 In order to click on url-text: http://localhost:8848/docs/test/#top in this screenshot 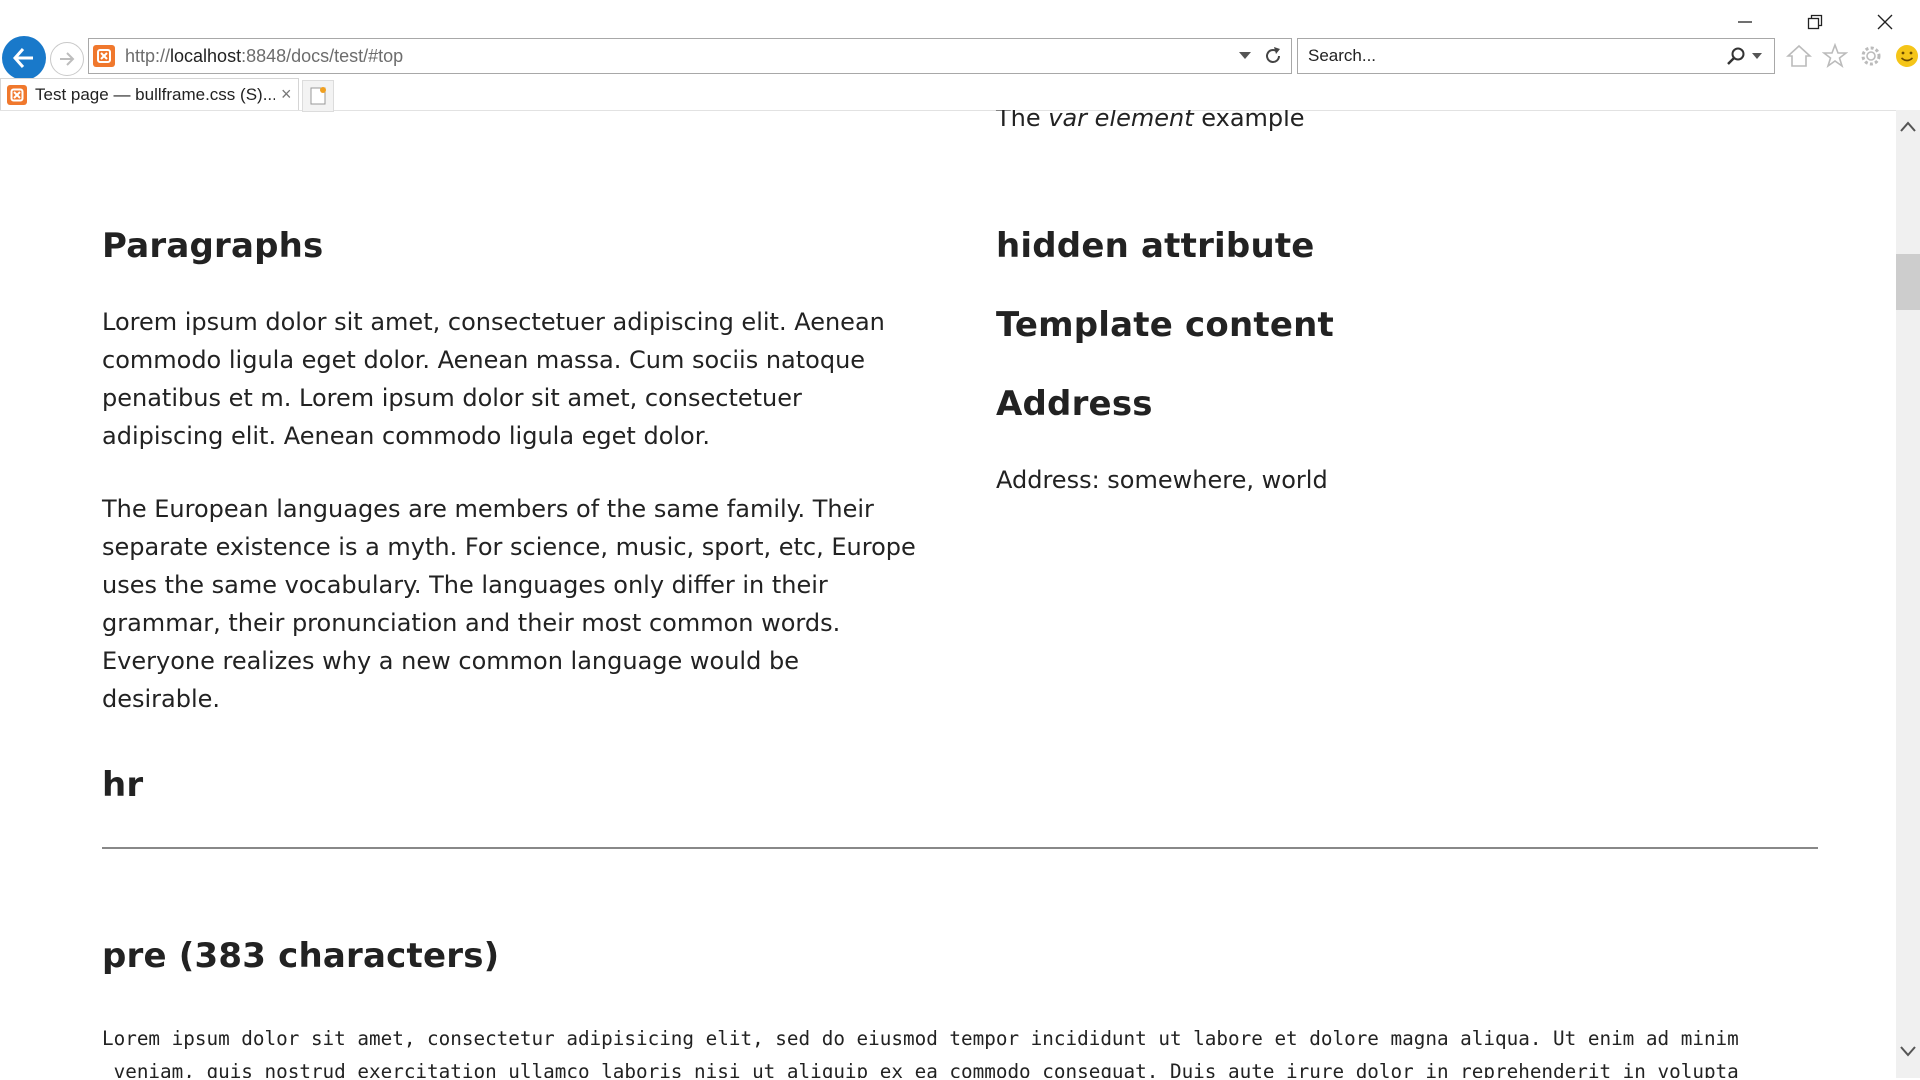, I will do `click(682, 56)`.